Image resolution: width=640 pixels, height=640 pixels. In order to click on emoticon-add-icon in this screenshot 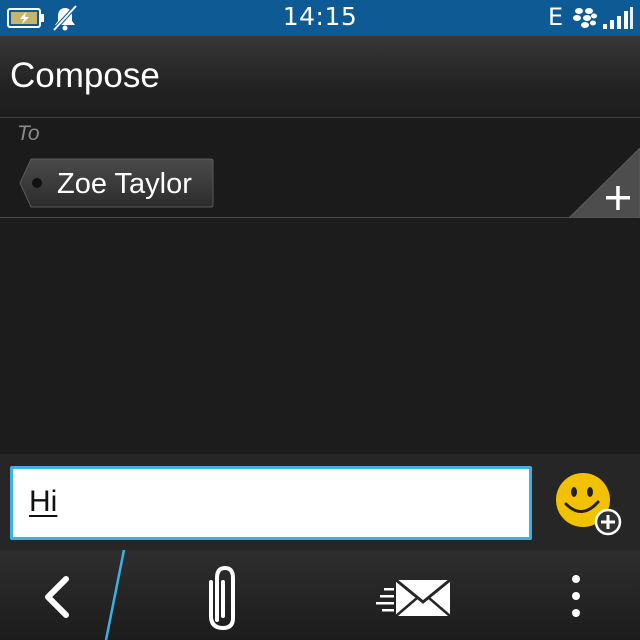, I will do `click(588, 504)`.